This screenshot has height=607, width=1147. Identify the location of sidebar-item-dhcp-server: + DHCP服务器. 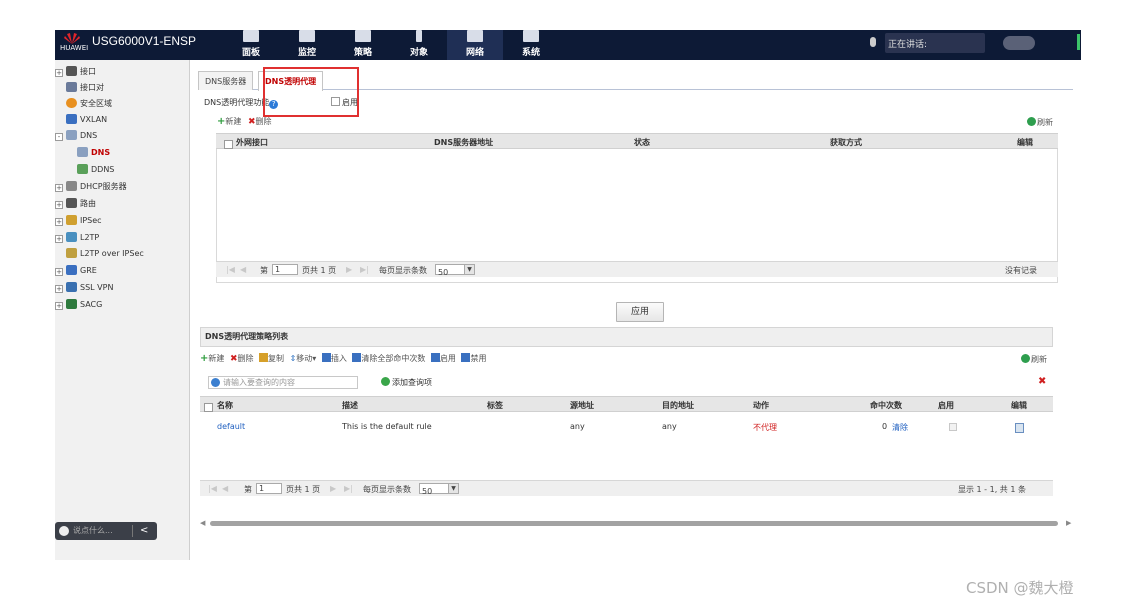
(91, 187).